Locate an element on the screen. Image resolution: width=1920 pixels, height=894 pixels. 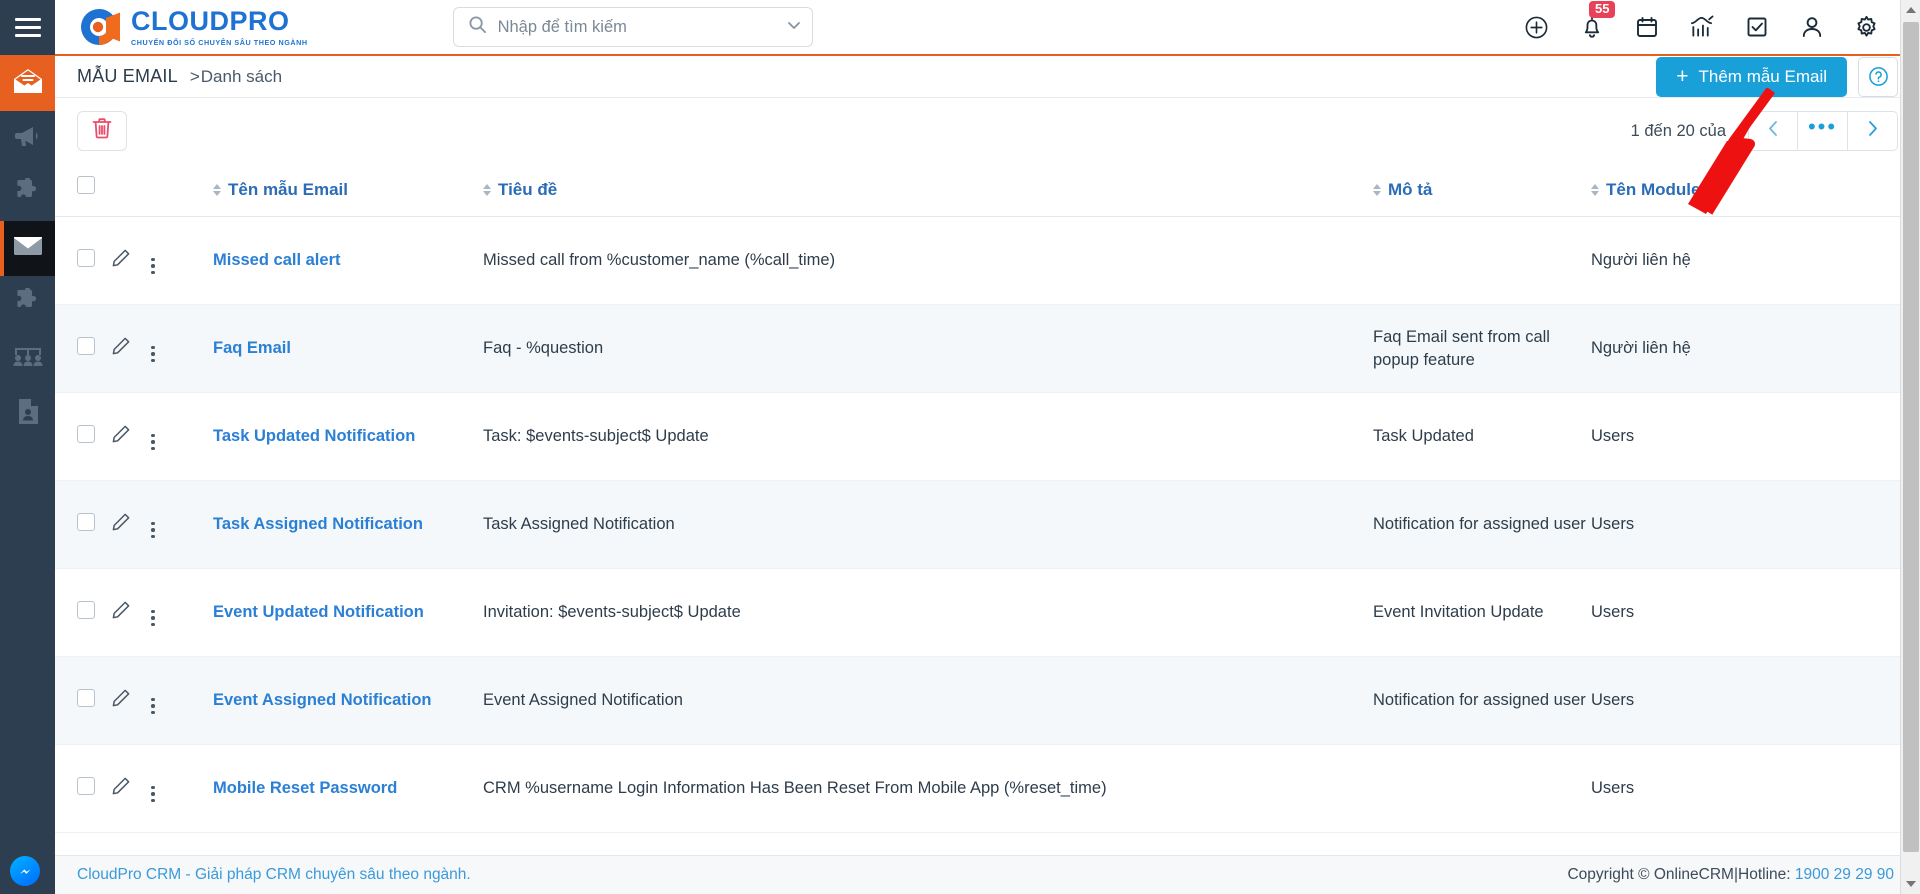
column-header-module: Tên Module is located at coordinates (1755, 190).